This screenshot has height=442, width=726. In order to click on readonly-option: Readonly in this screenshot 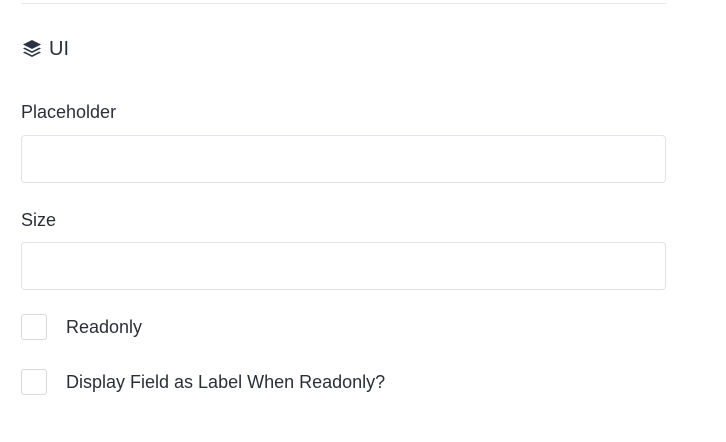, I will do `click(81, 327)`.